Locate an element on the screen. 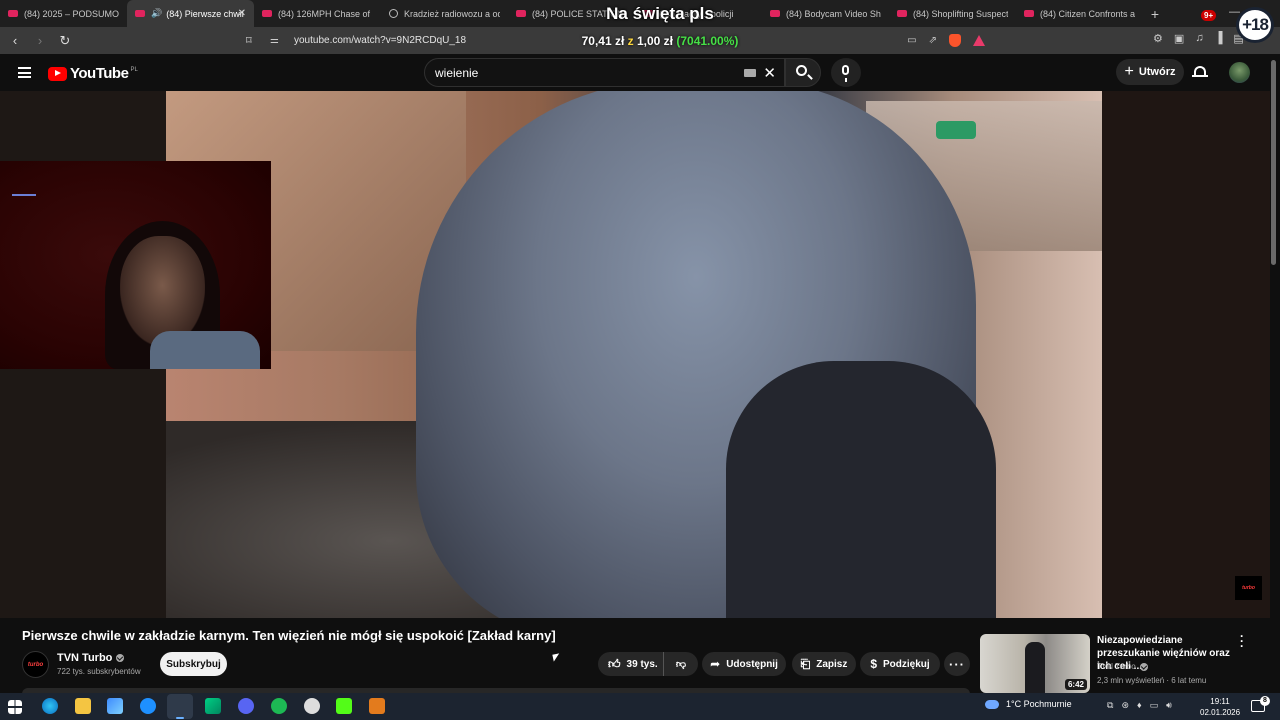  music-icon: ♫ is located at coordinates (1199, 38).